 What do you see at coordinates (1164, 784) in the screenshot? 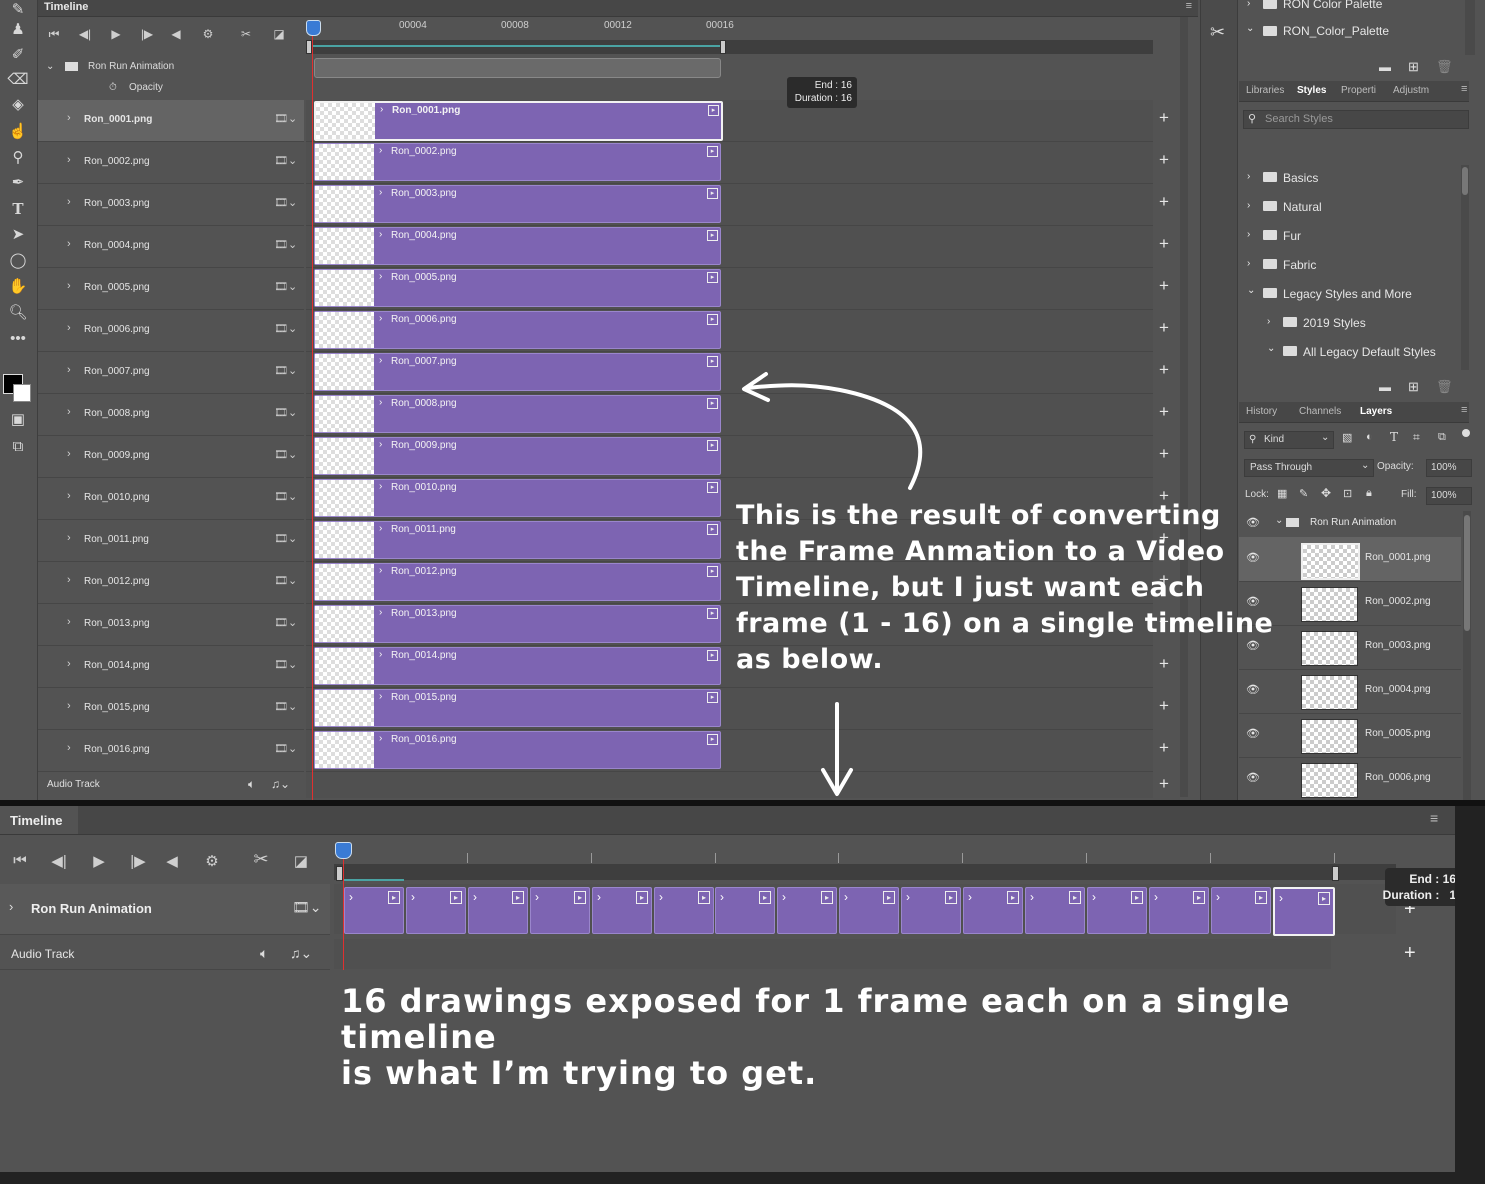
I see `add-audio-plus-icon: +` at bounding box center [1164, 784].